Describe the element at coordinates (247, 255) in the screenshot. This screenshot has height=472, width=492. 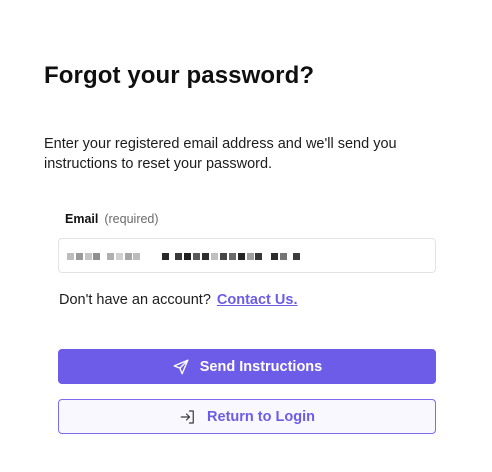
I see `email-field` at that location.